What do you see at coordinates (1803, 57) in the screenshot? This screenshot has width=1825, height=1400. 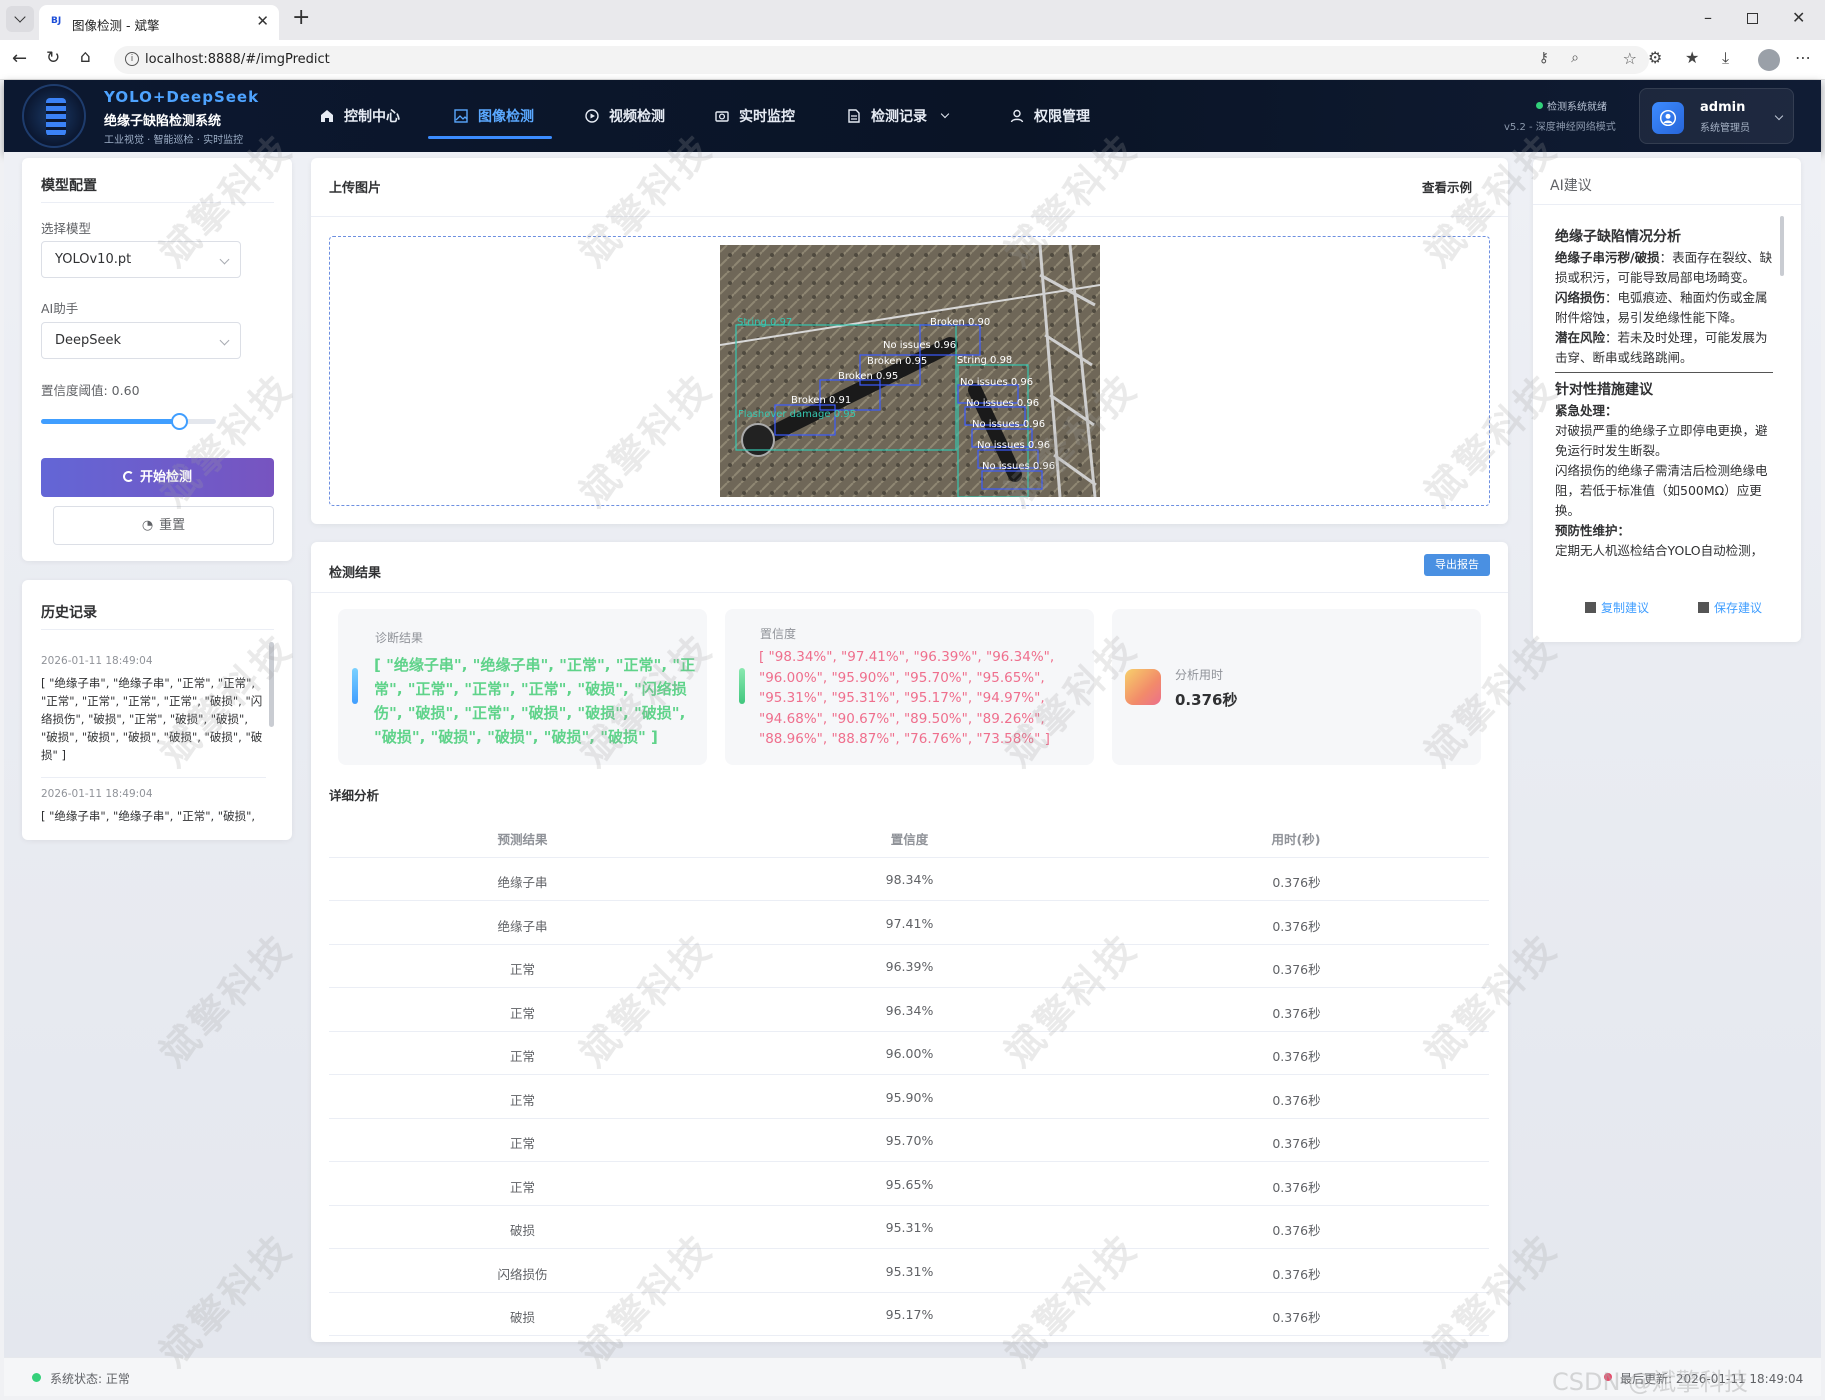 I see `more-menu-icon: ⋯` at bounding box center [1803, 57].